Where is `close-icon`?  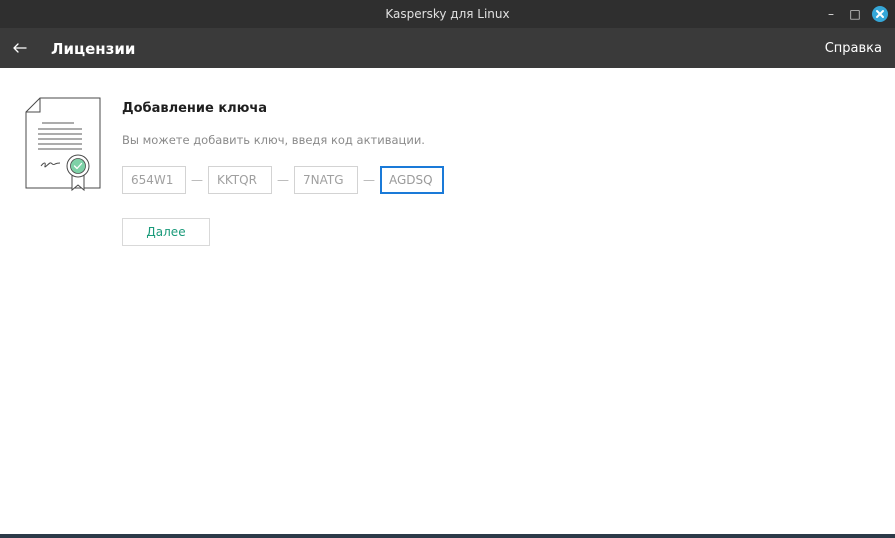
close-icon is located at coordinates (880, 14).